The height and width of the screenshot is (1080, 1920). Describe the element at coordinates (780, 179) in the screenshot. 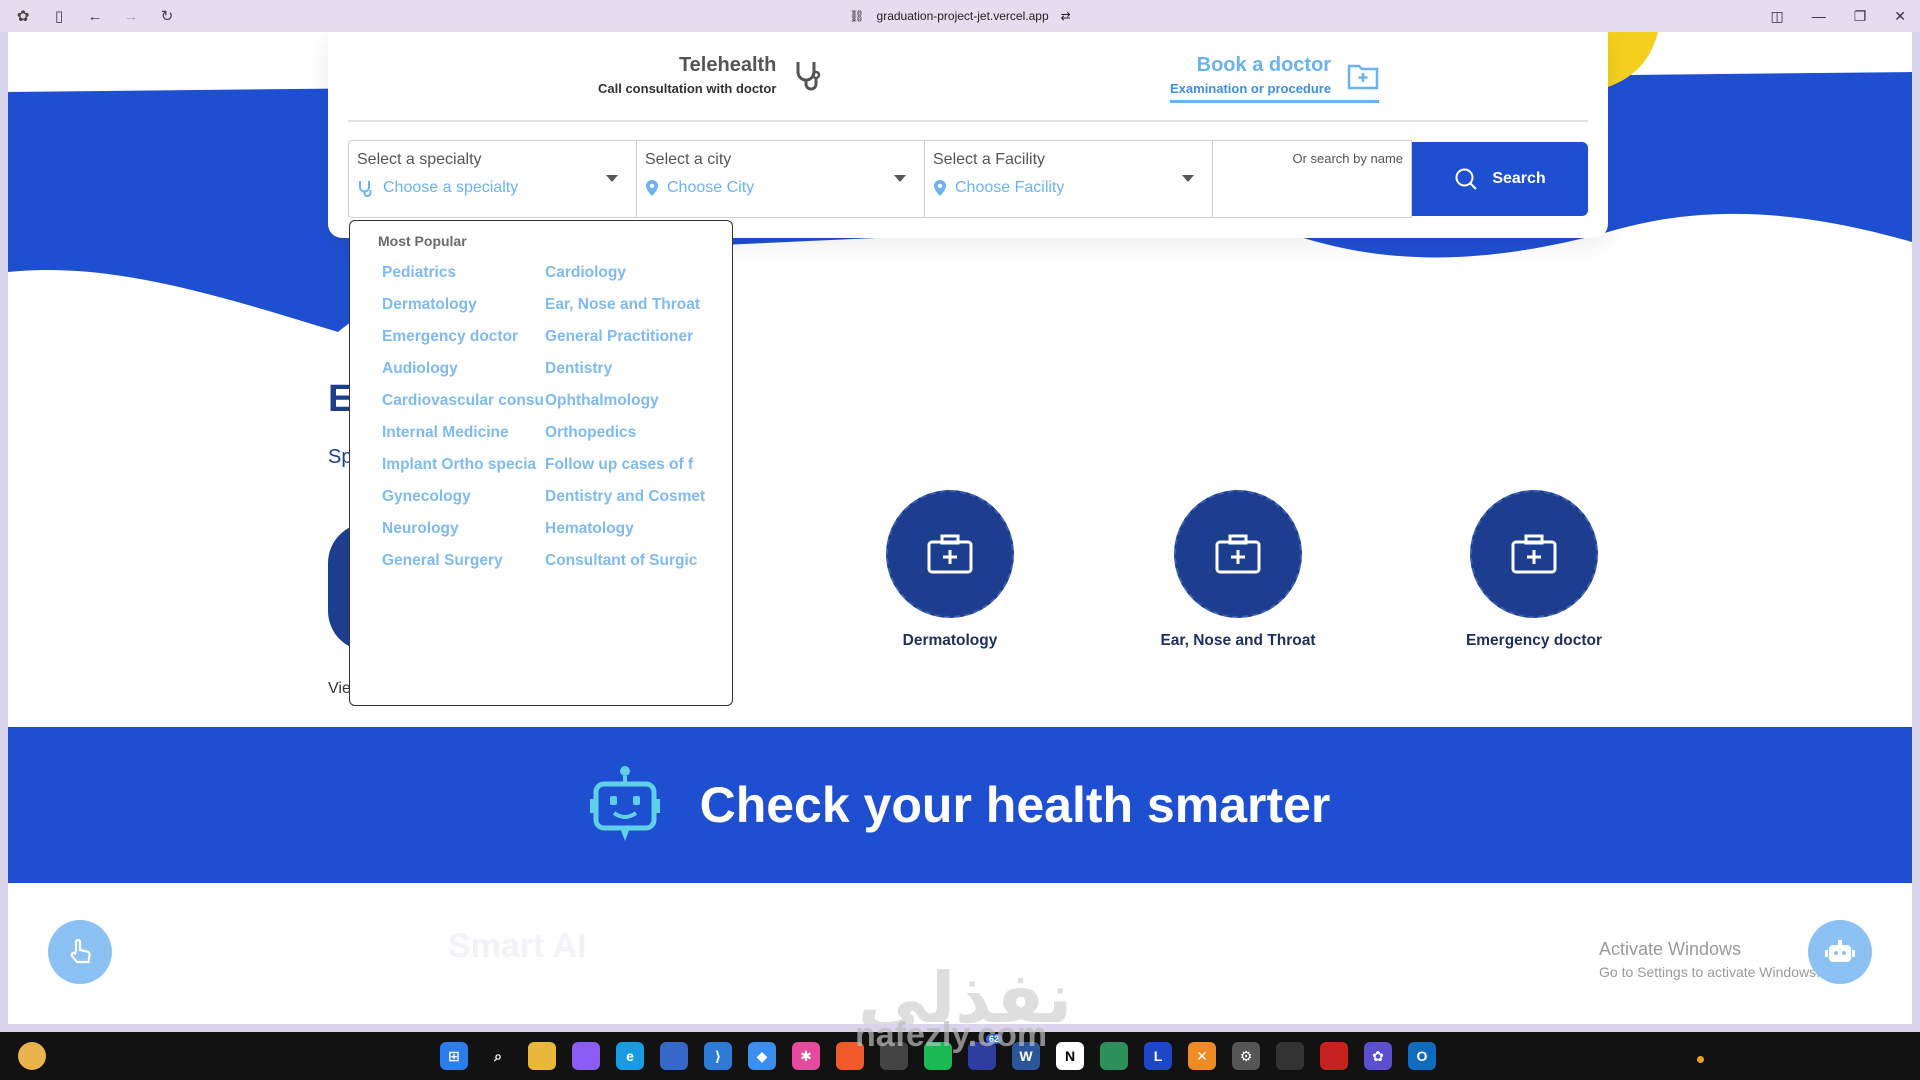

I see `city-select: Select a city Choose City` at that location.